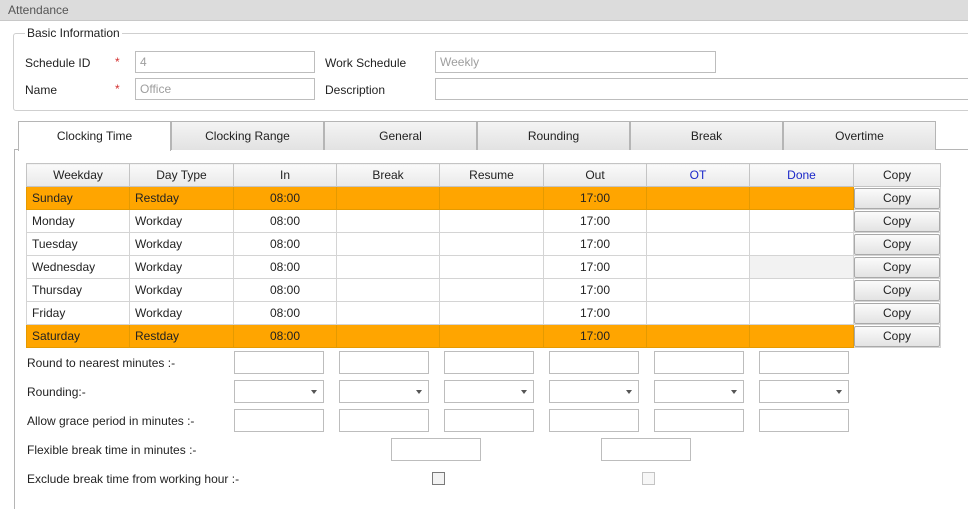 The height and width of the screenshot is (509, 968). I want to click on round-minutes-in-input, so click(279, 362).